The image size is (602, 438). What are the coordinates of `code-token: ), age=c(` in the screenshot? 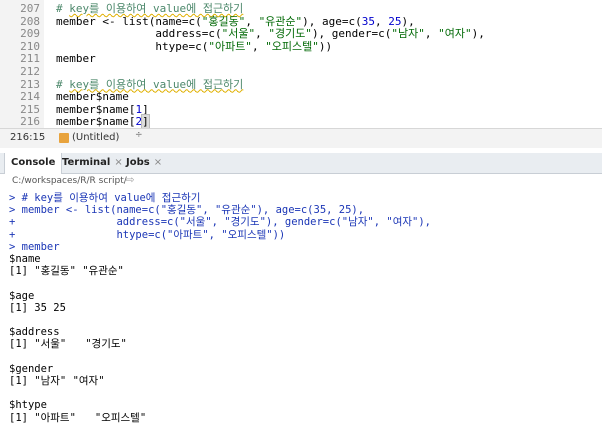 It's located at (332, 21).